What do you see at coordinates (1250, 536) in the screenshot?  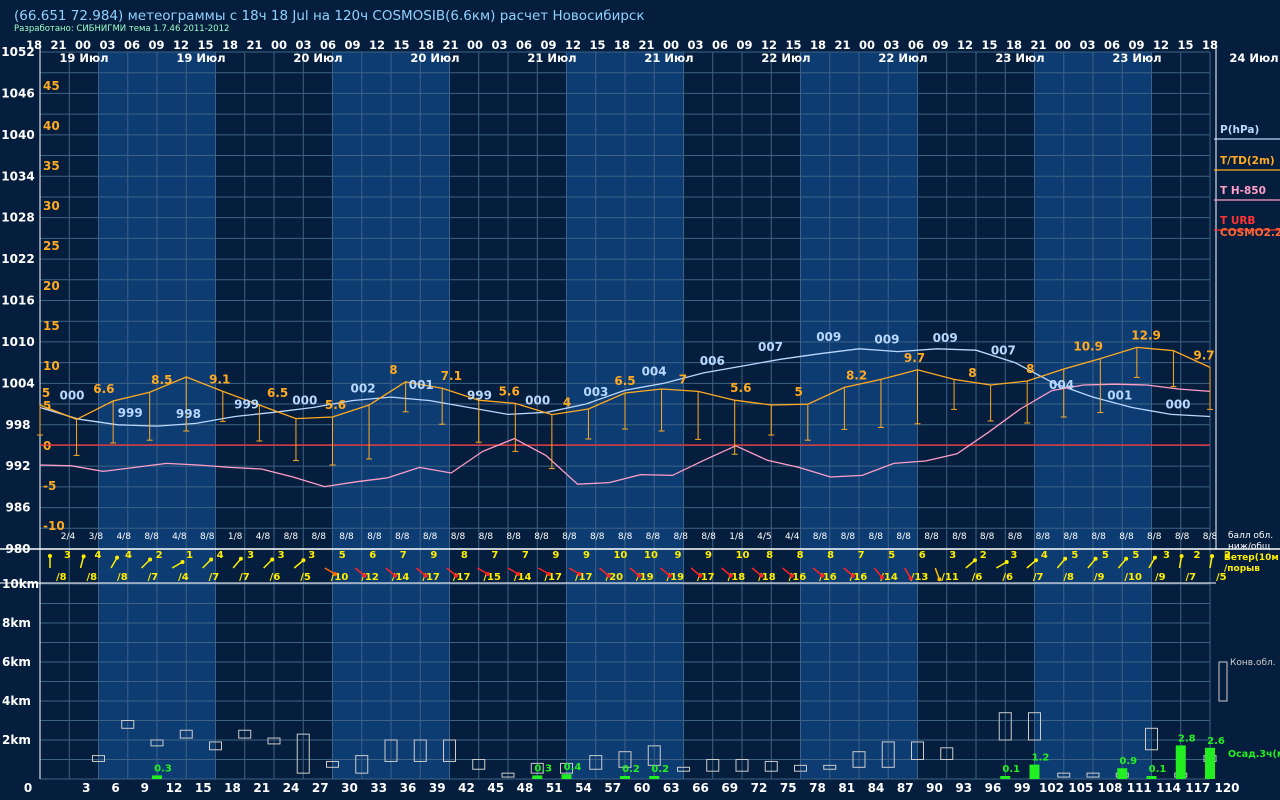 I see `cloud-cover-caption: балл обл.` at bounding box center [1250, 536].